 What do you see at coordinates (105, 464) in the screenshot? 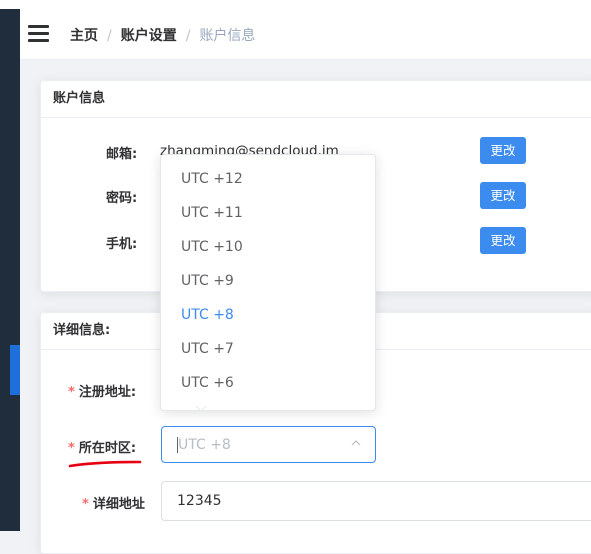
I see `red-underline-annotation` at bounding box center [105, 464].